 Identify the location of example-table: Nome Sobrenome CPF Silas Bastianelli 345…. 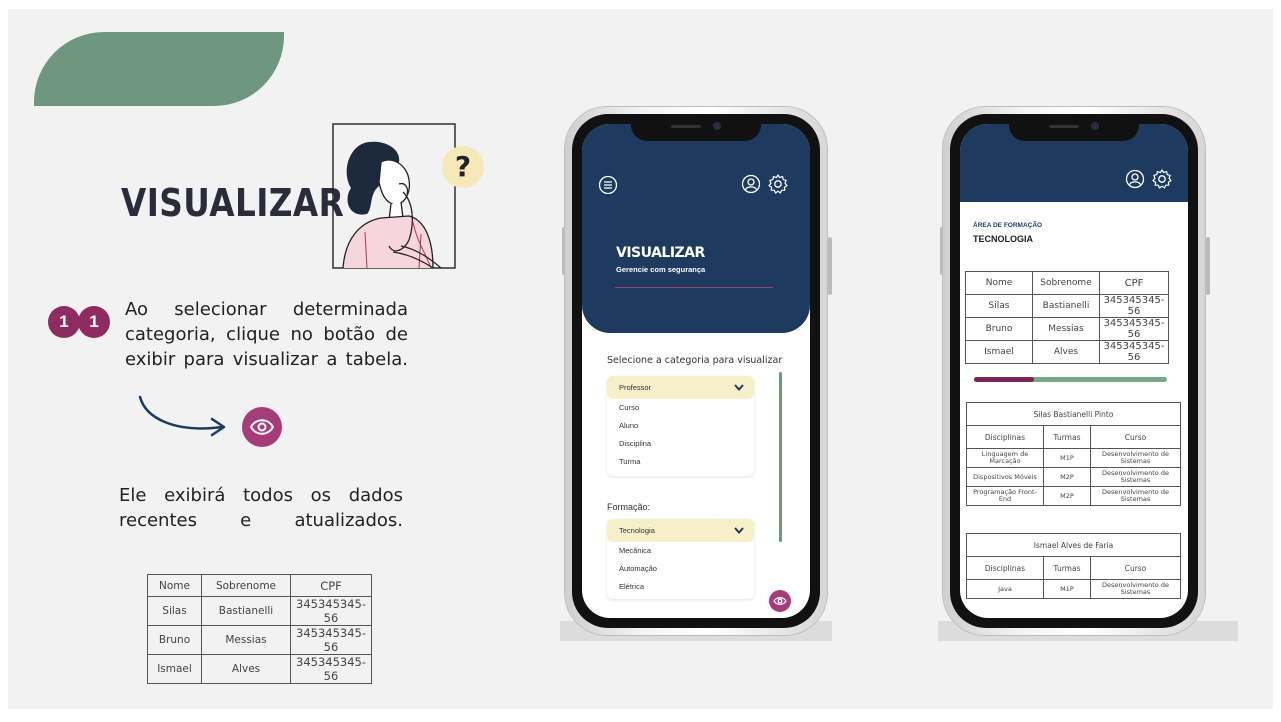
(259, 629).